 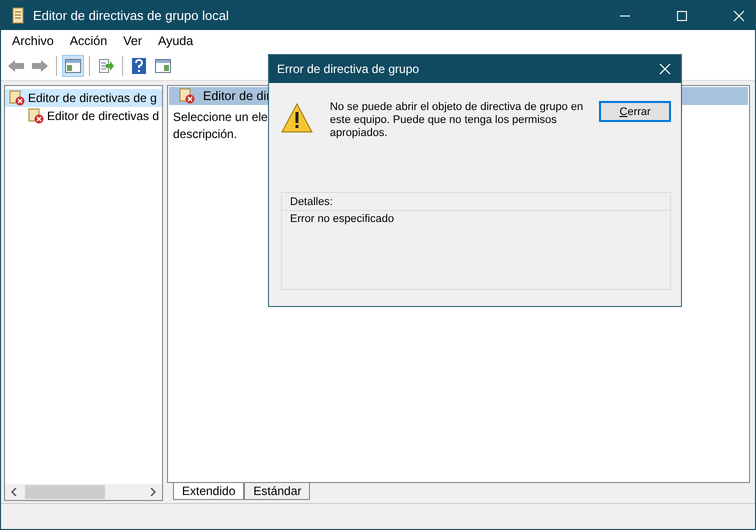 I want to click on window-title: Editor de directivas de grupo local, so click(x=131, y=15).